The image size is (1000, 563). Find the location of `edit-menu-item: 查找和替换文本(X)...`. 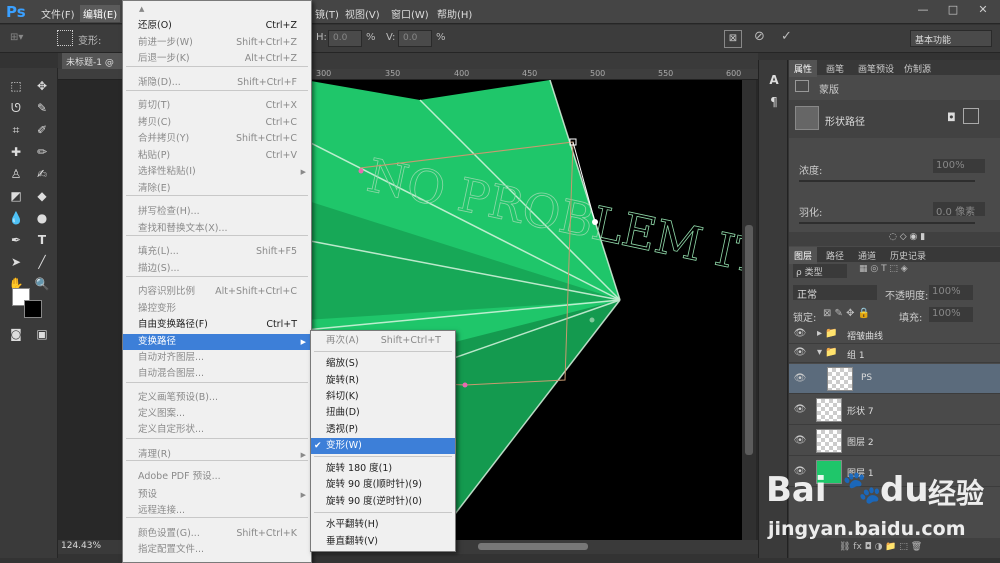

edit-menu-item: 查找和替换文本(X)... is located at coordinates (217, 229).